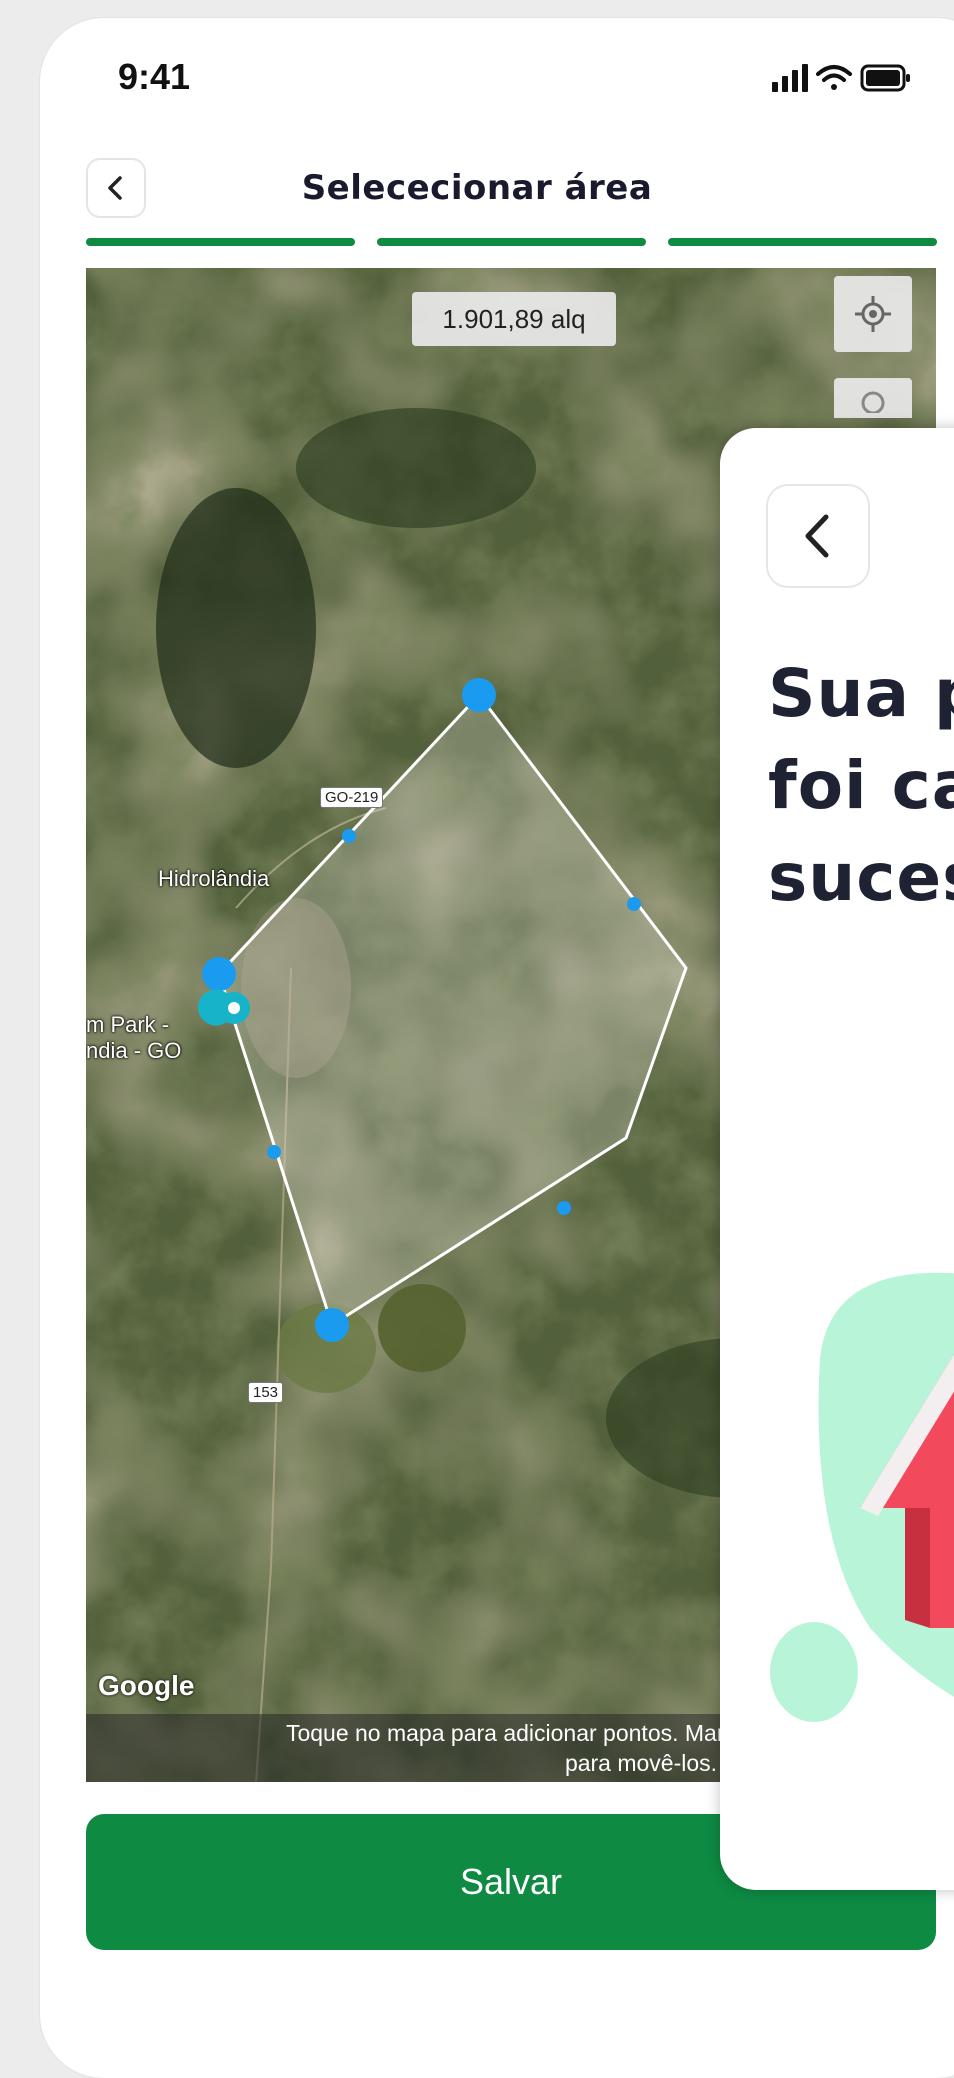  I want to click on success-title-line2: foi cad, so click(861, 785).